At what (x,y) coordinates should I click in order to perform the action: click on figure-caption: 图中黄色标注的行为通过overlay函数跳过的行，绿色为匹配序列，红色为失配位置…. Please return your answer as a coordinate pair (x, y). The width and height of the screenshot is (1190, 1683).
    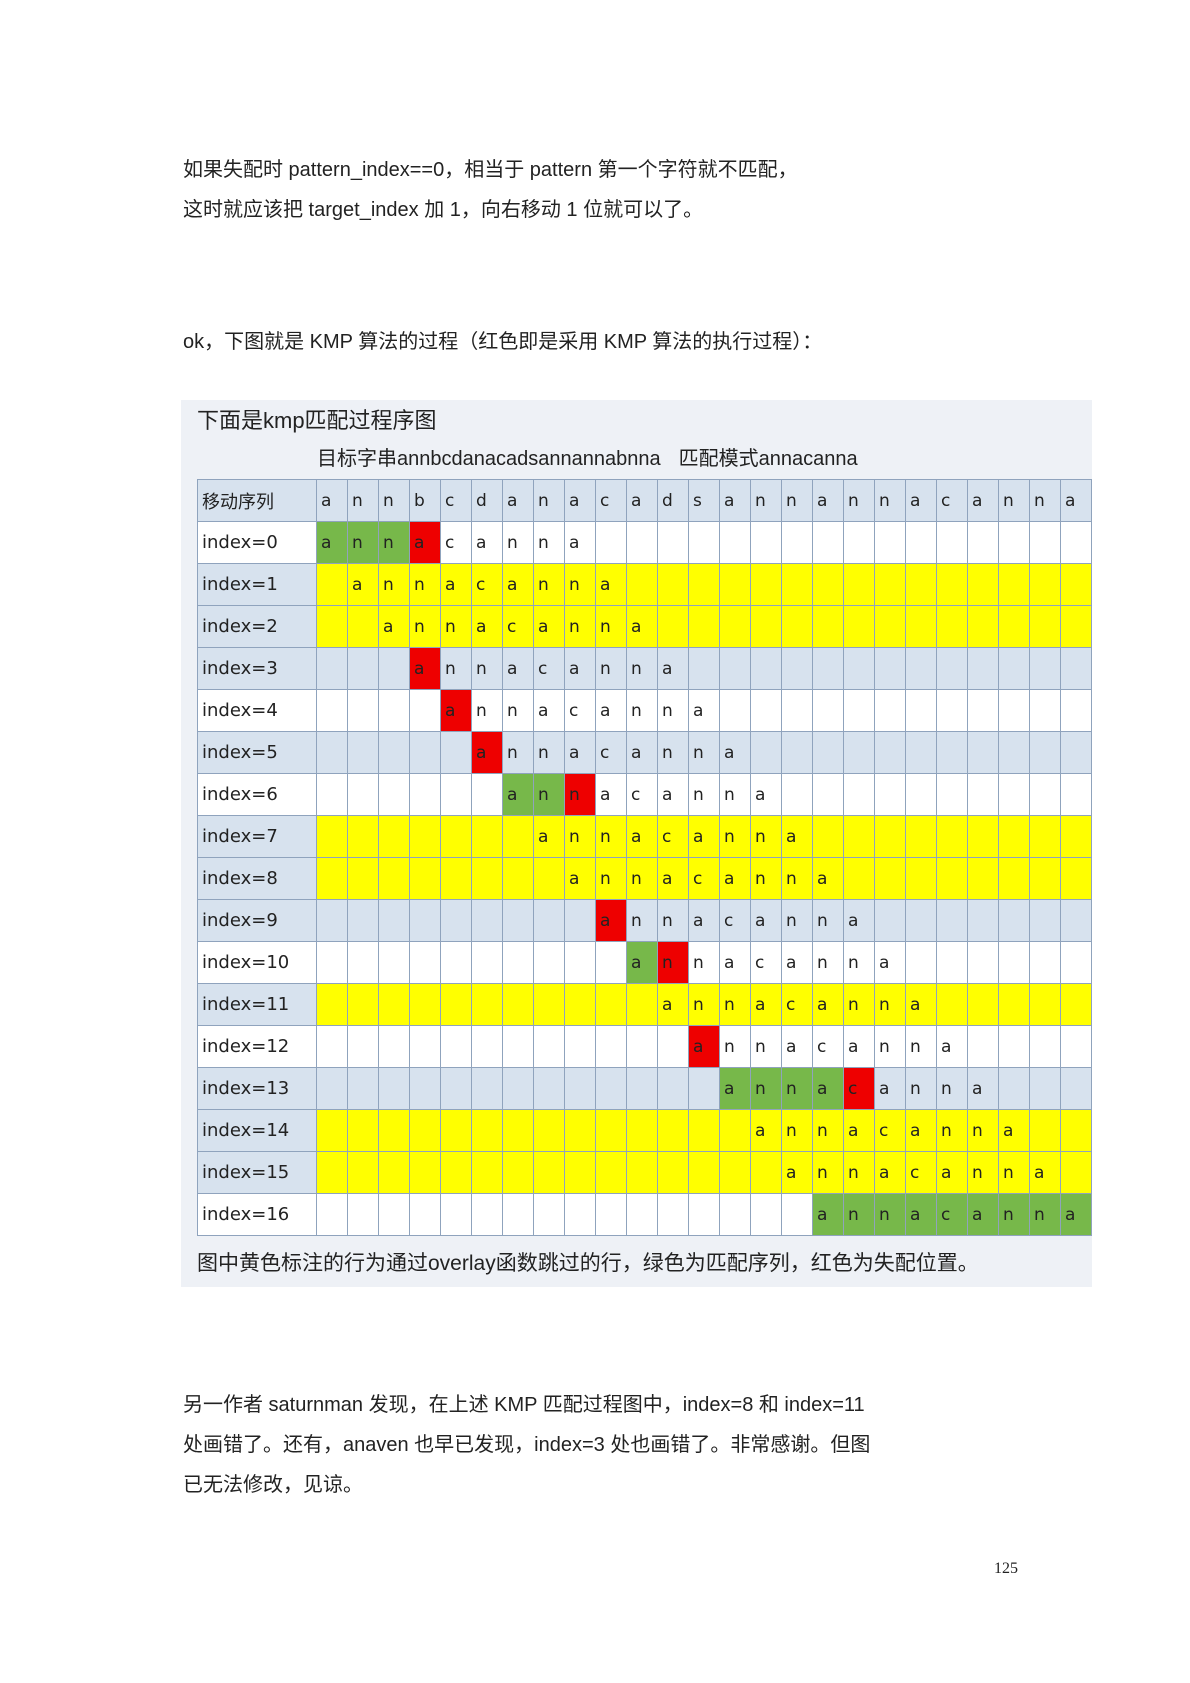
    Looking at the image, I should click on (588, 1263).